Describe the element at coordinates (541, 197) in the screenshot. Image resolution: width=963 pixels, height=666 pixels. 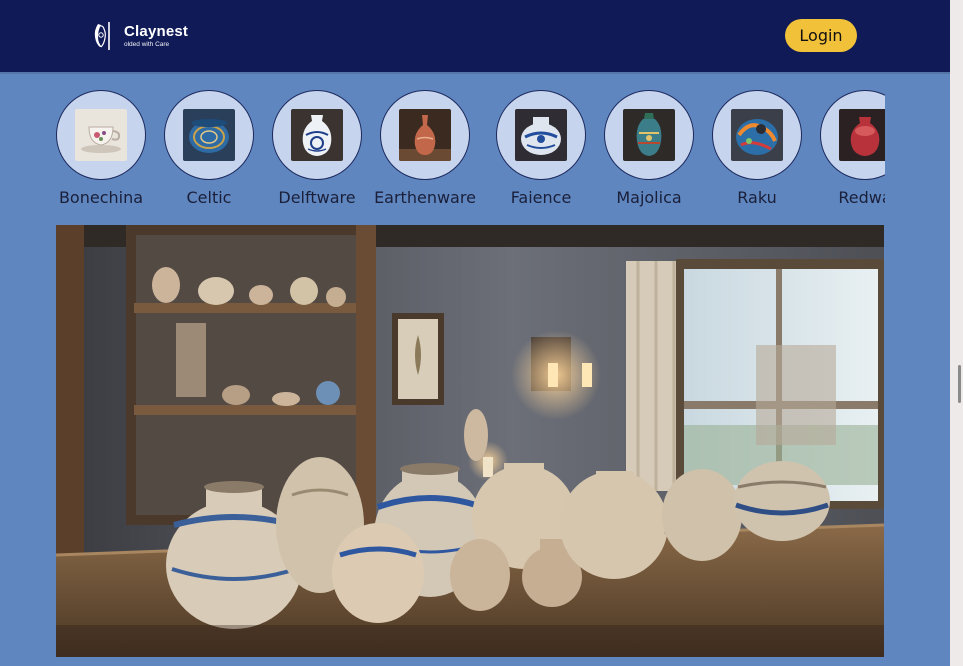
I see `category-label: Faience` at that location.